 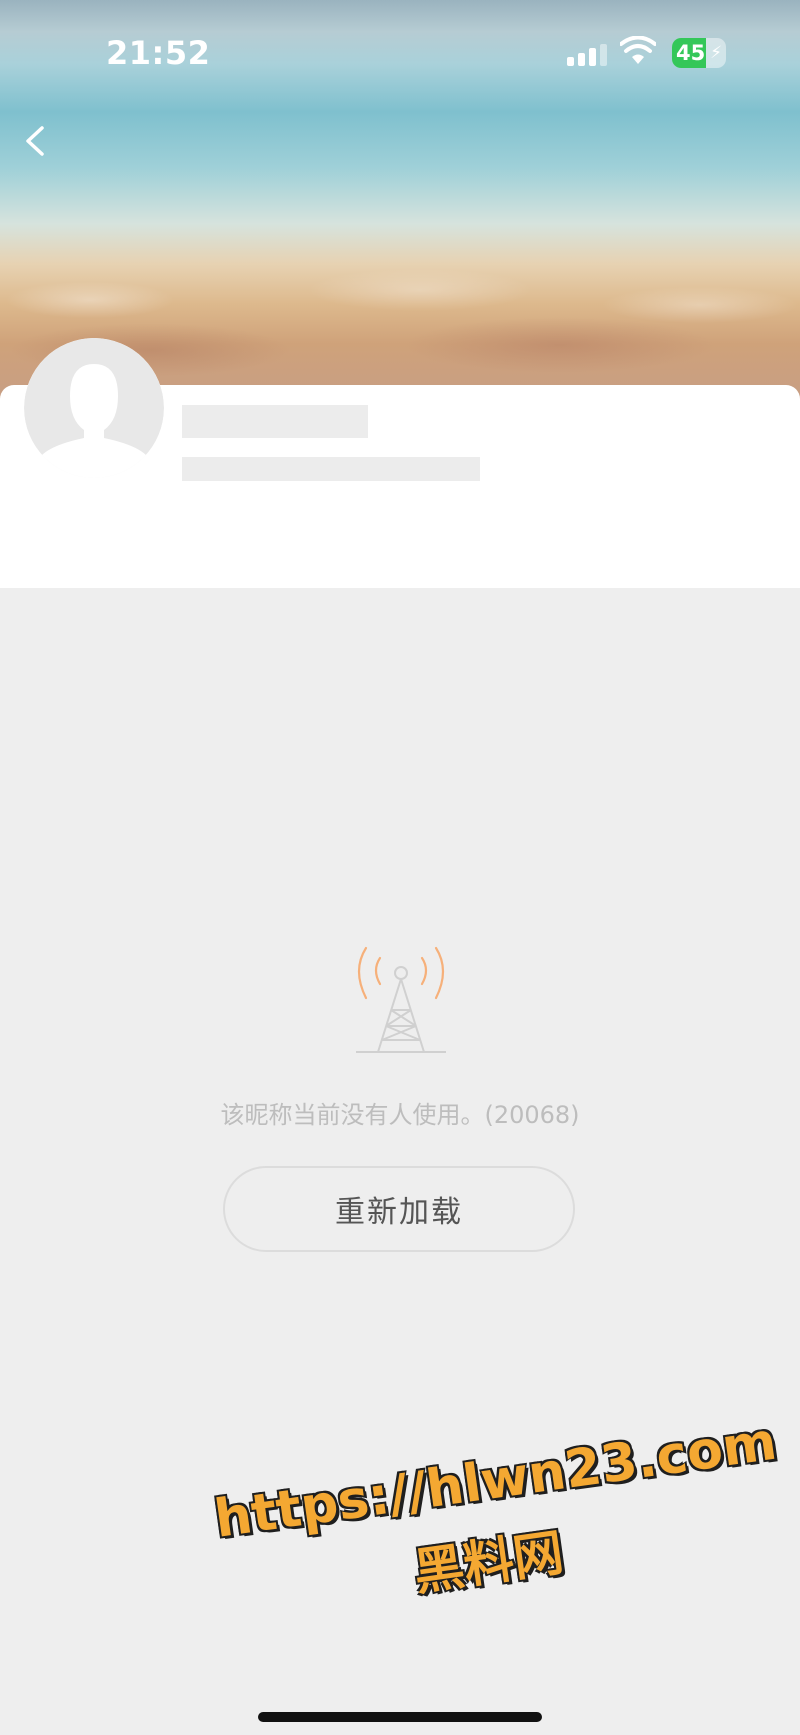 What do you see at coordinates (716, 53) in the screenshot?
I see `charging-bolt-icon: ⚡` at bounding box center [716, 53].